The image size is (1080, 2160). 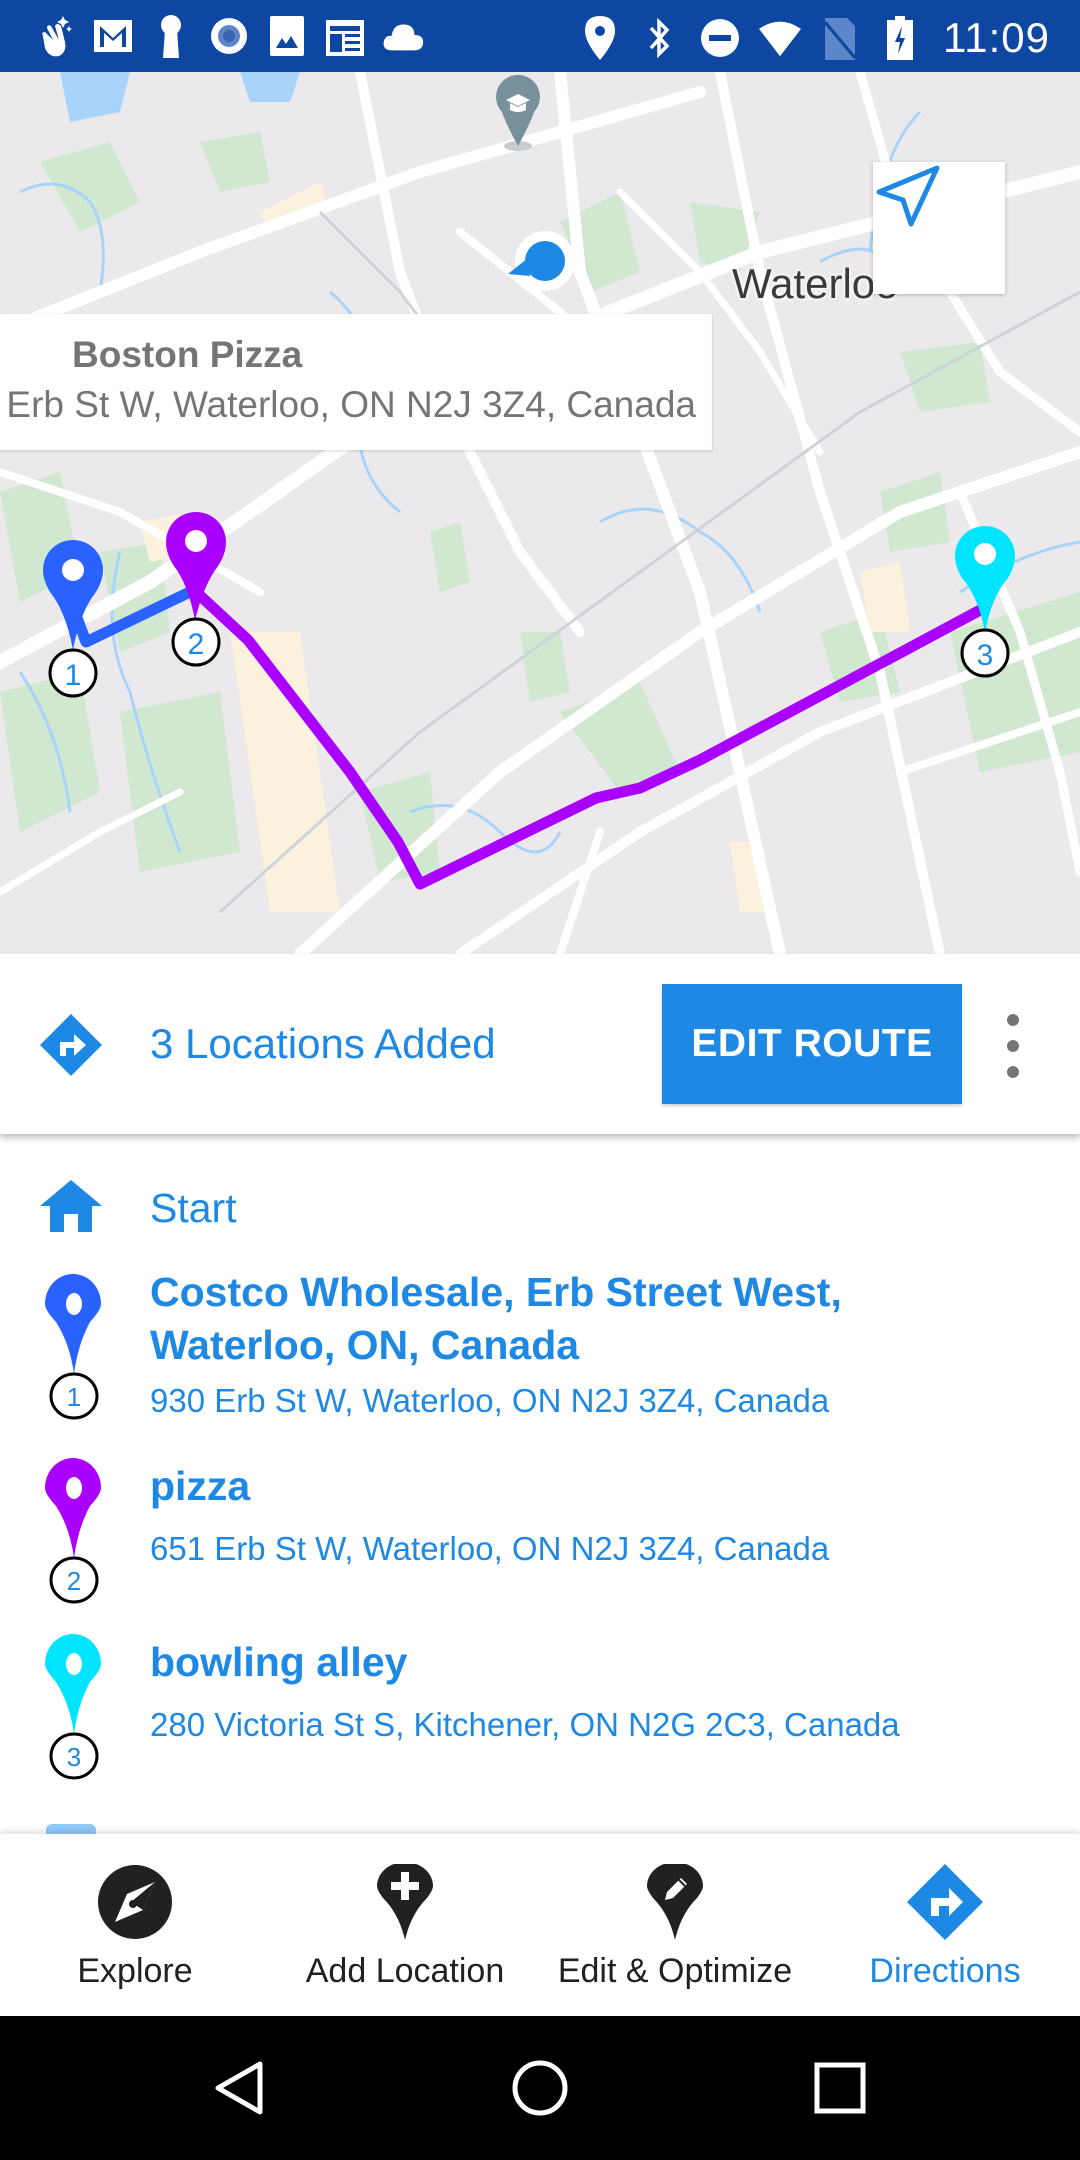 What do you see at coordinates (840, 38) in the screenshot?
I see `no-sim-icon` at bounding box center [840, 38].